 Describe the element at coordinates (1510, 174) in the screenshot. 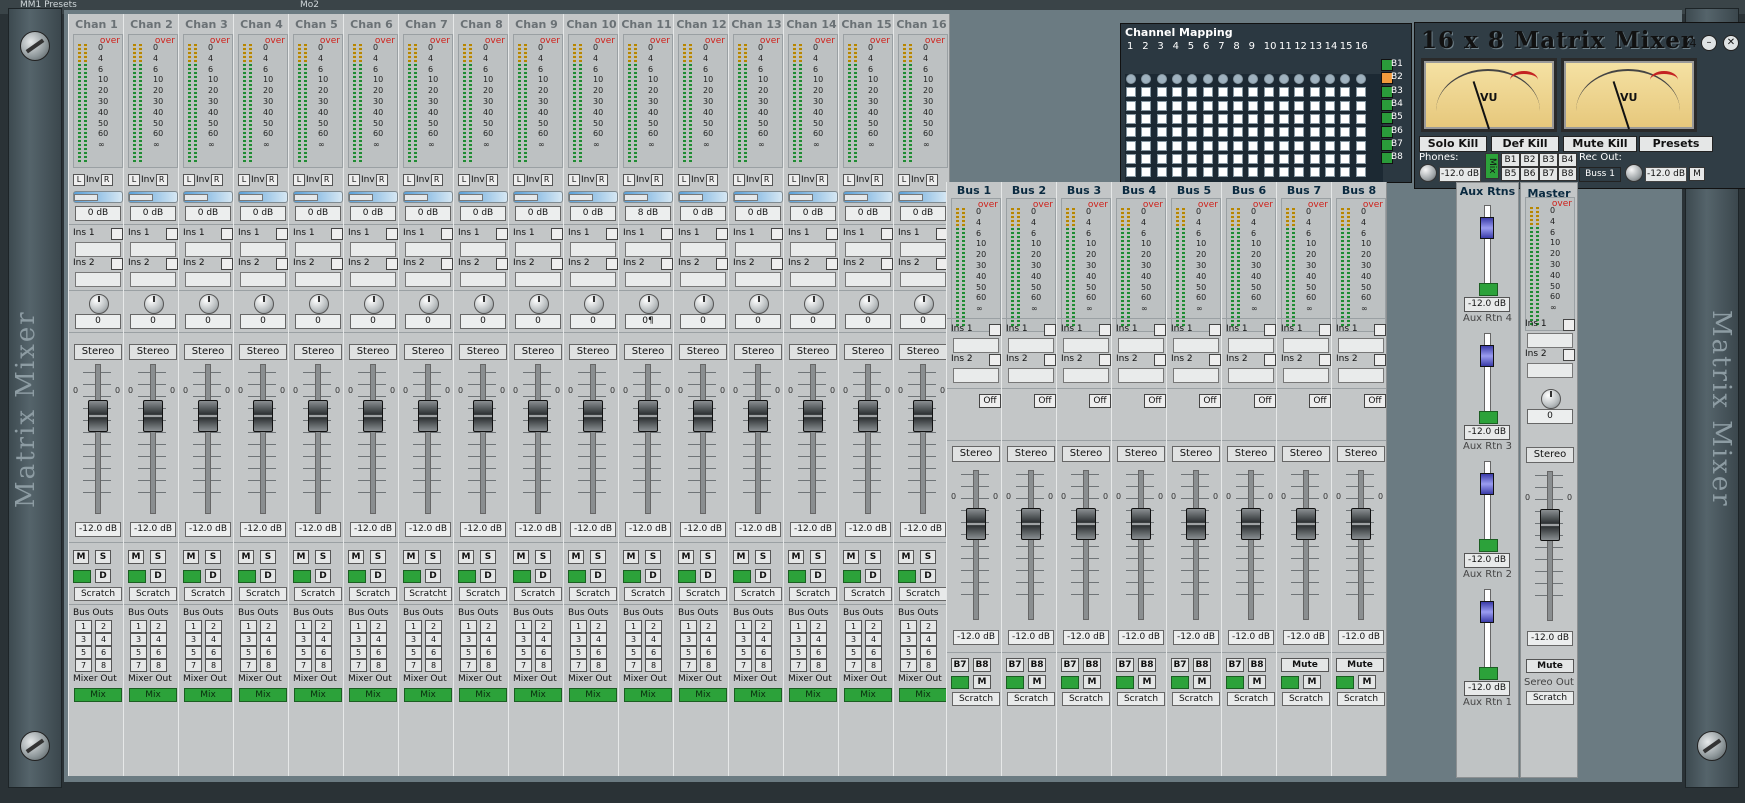

I see `phones-bus-5-button: B5` at that location.